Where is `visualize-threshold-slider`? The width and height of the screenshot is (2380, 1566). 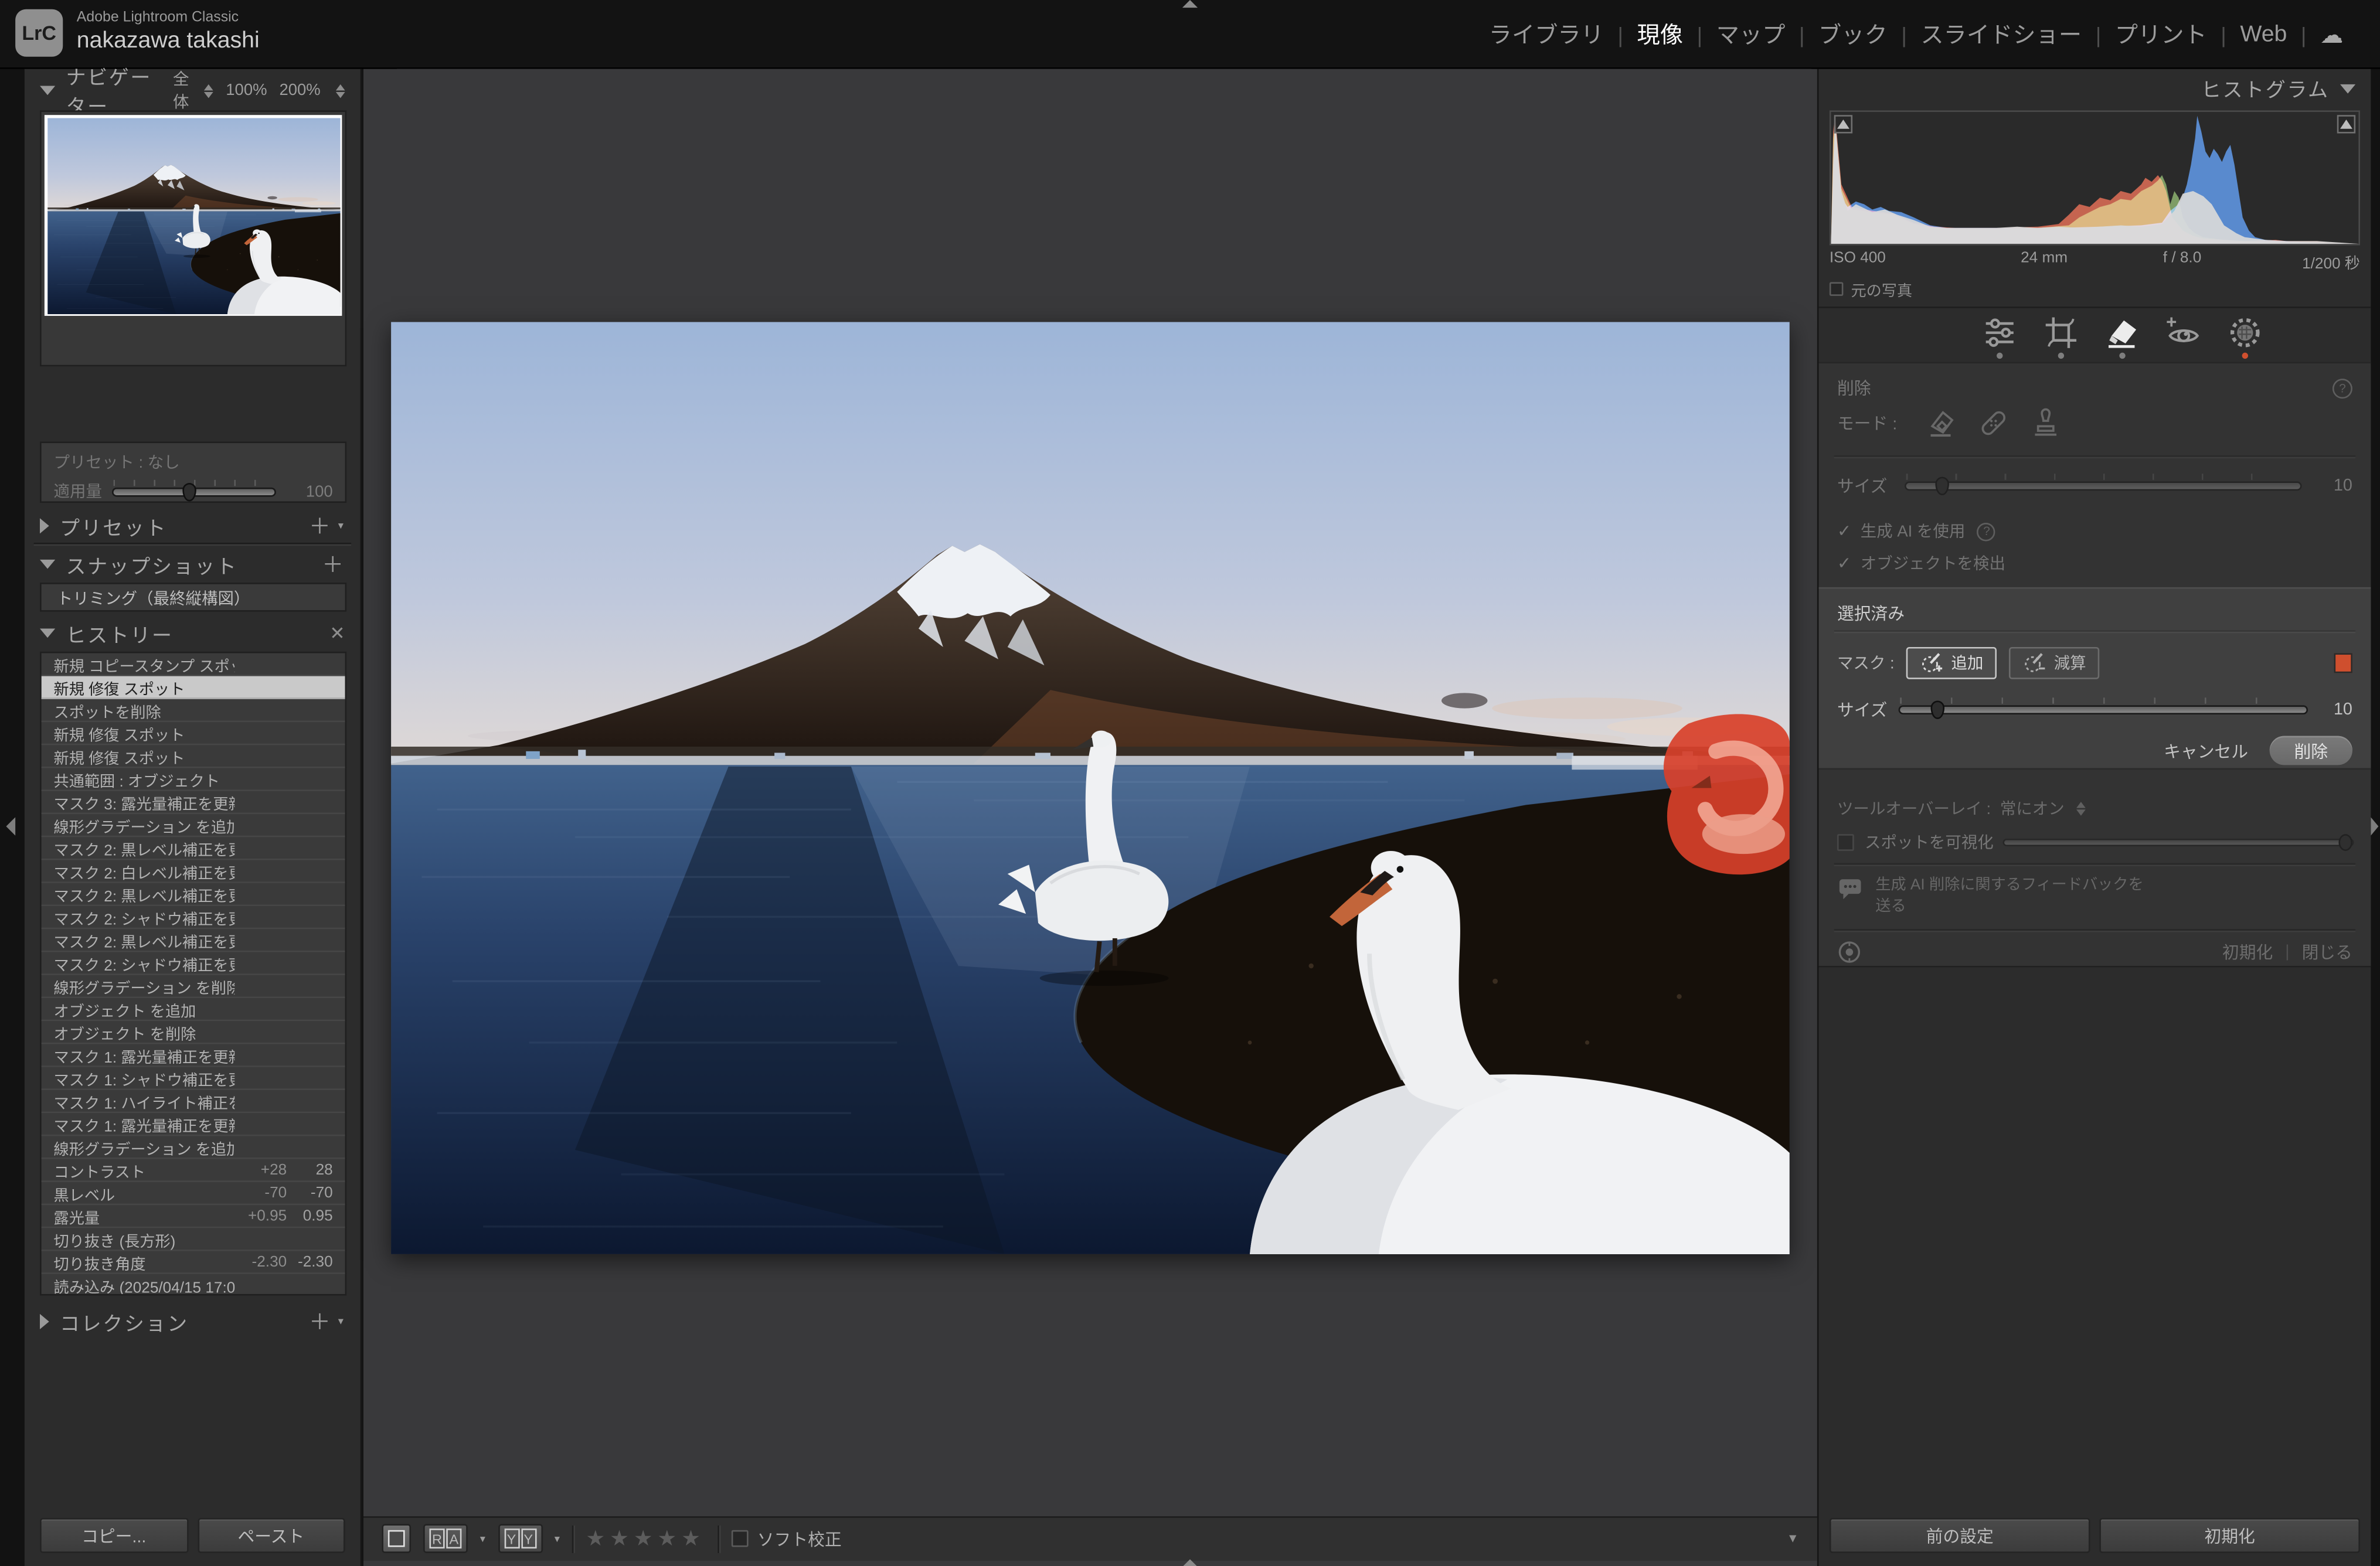 visualize-threshold-slider is located at coordinates (2178, 842).